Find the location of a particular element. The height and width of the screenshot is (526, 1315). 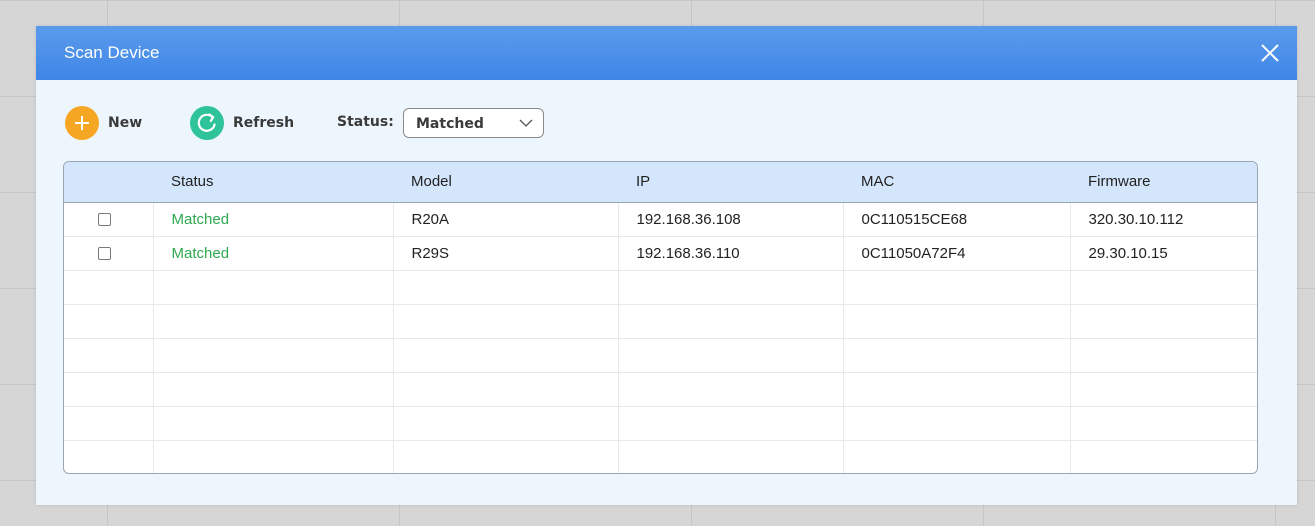

ip-cell: 192.168.36.110 is located at coordinates (731, 252).